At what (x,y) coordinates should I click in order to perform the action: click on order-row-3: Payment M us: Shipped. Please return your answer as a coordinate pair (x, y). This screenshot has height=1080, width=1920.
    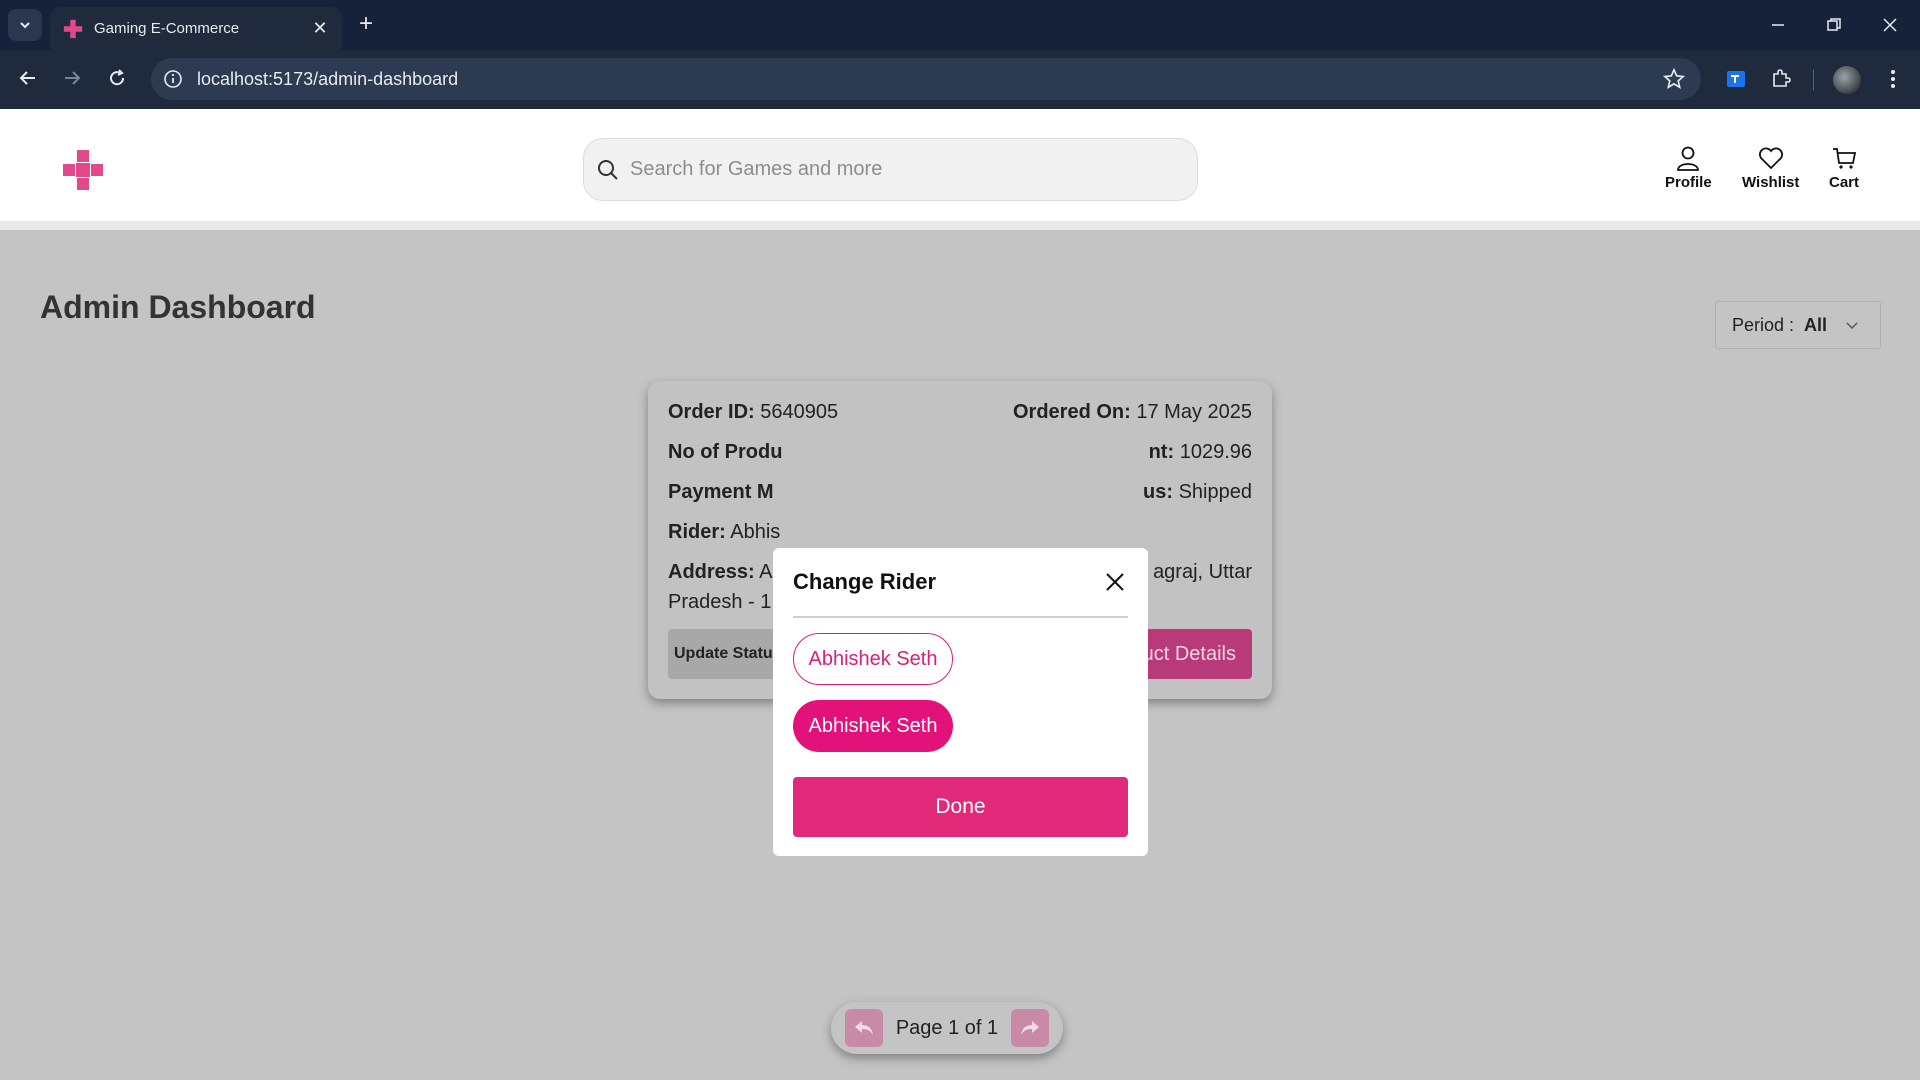
    Looking at the image, I should click on (960, 492).